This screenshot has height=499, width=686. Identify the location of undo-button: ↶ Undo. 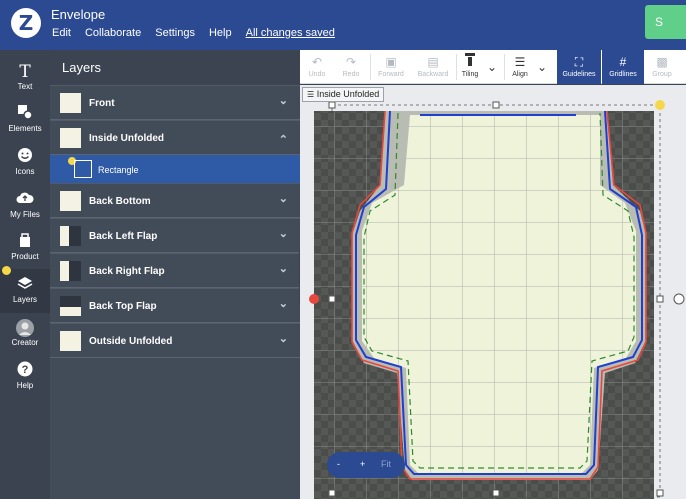
(317, 67).